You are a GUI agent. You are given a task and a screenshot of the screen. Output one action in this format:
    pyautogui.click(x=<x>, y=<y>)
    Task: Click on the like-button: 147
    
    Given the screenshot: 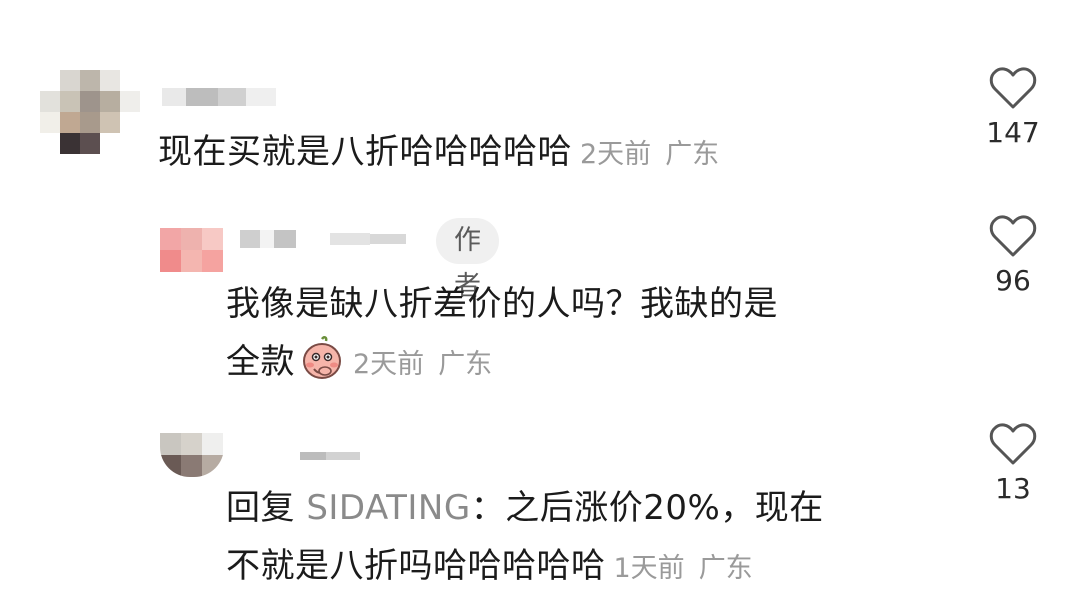 What is the action you would take?
    pyautogui.click(x=1013, y=107)
    